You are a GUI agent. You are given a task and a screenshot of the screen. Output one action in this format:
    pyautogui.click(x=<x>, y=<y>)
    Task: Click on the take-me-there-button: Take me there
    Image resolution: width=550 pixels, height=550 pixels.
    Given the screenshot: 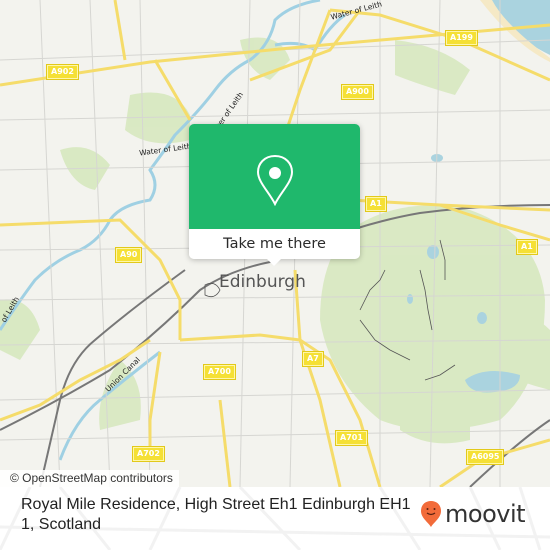 What is the action you would take?
    pyautogui.click(x=274, y=244)
    